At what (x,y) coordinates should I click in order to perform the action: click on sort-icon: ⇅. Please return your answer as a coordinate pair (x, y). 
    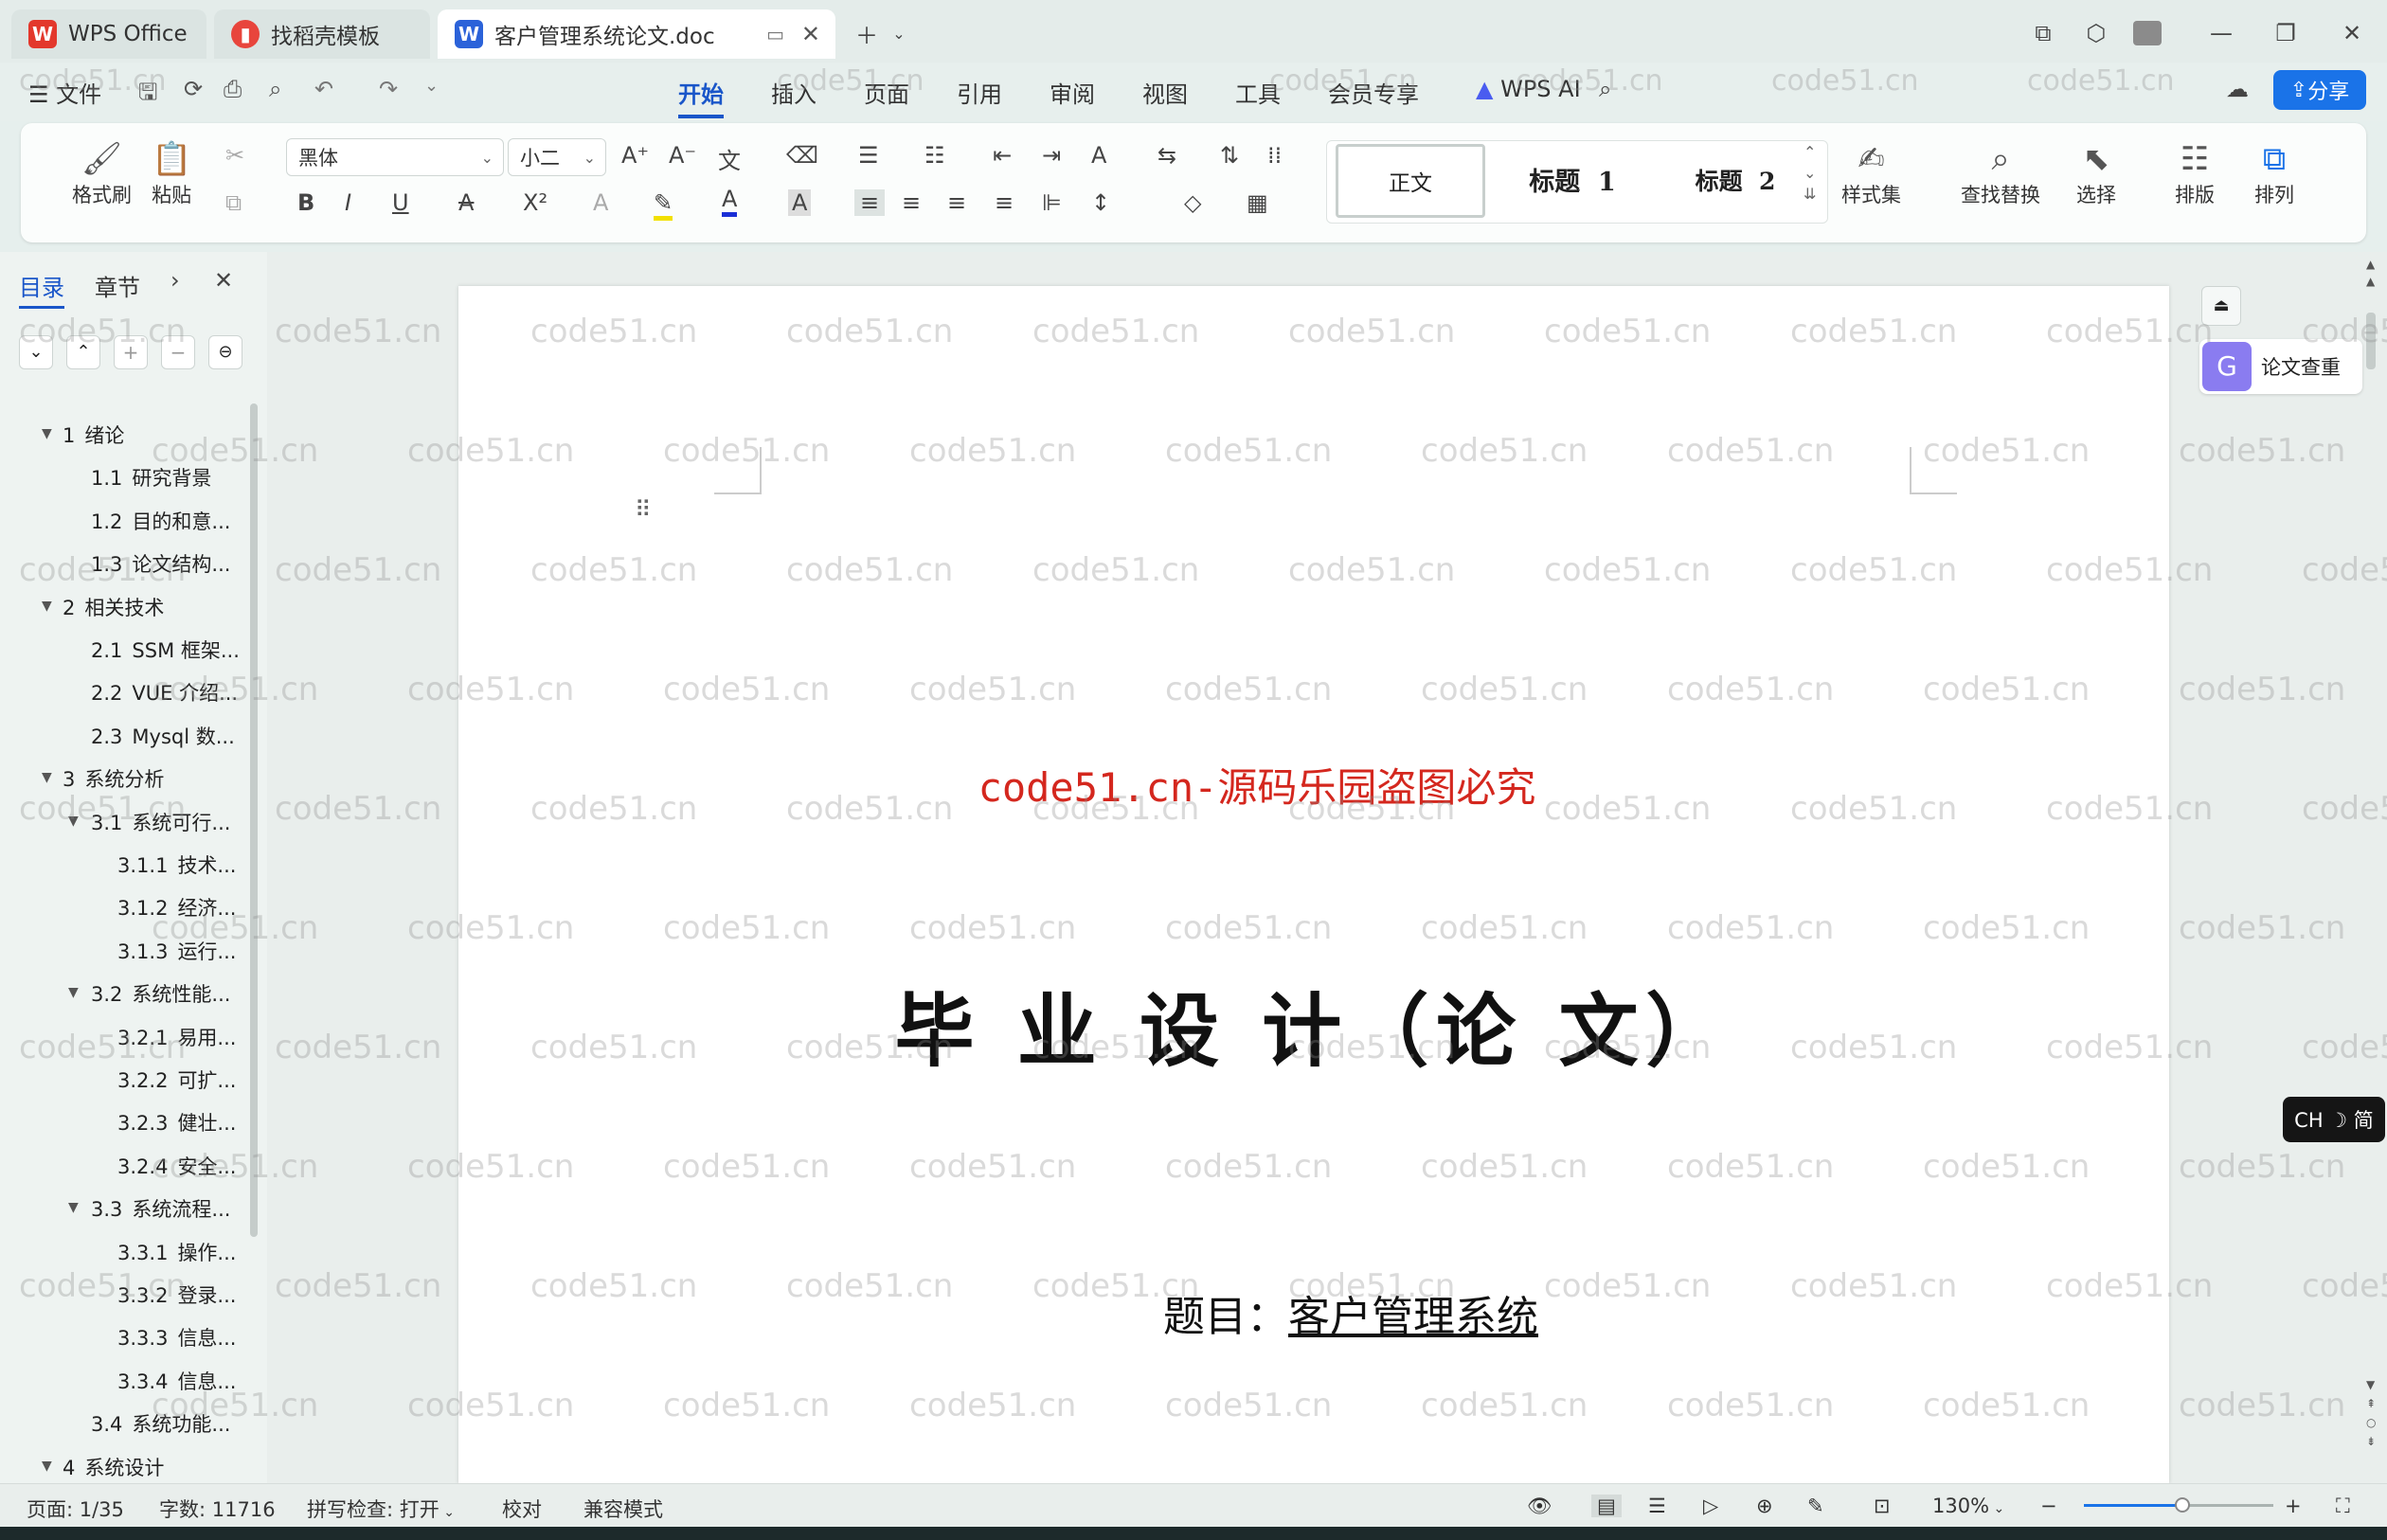
    Looking at the image, I should click on (1229, 155).